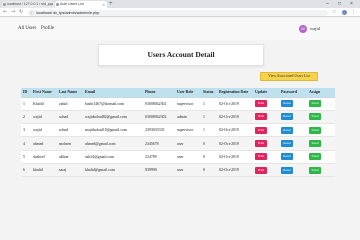  What do you see at coordinates (113, 104) in the screenshot?
I see `cell-email: bashi1467@hotmail.com` at bounding box center [113, 104].